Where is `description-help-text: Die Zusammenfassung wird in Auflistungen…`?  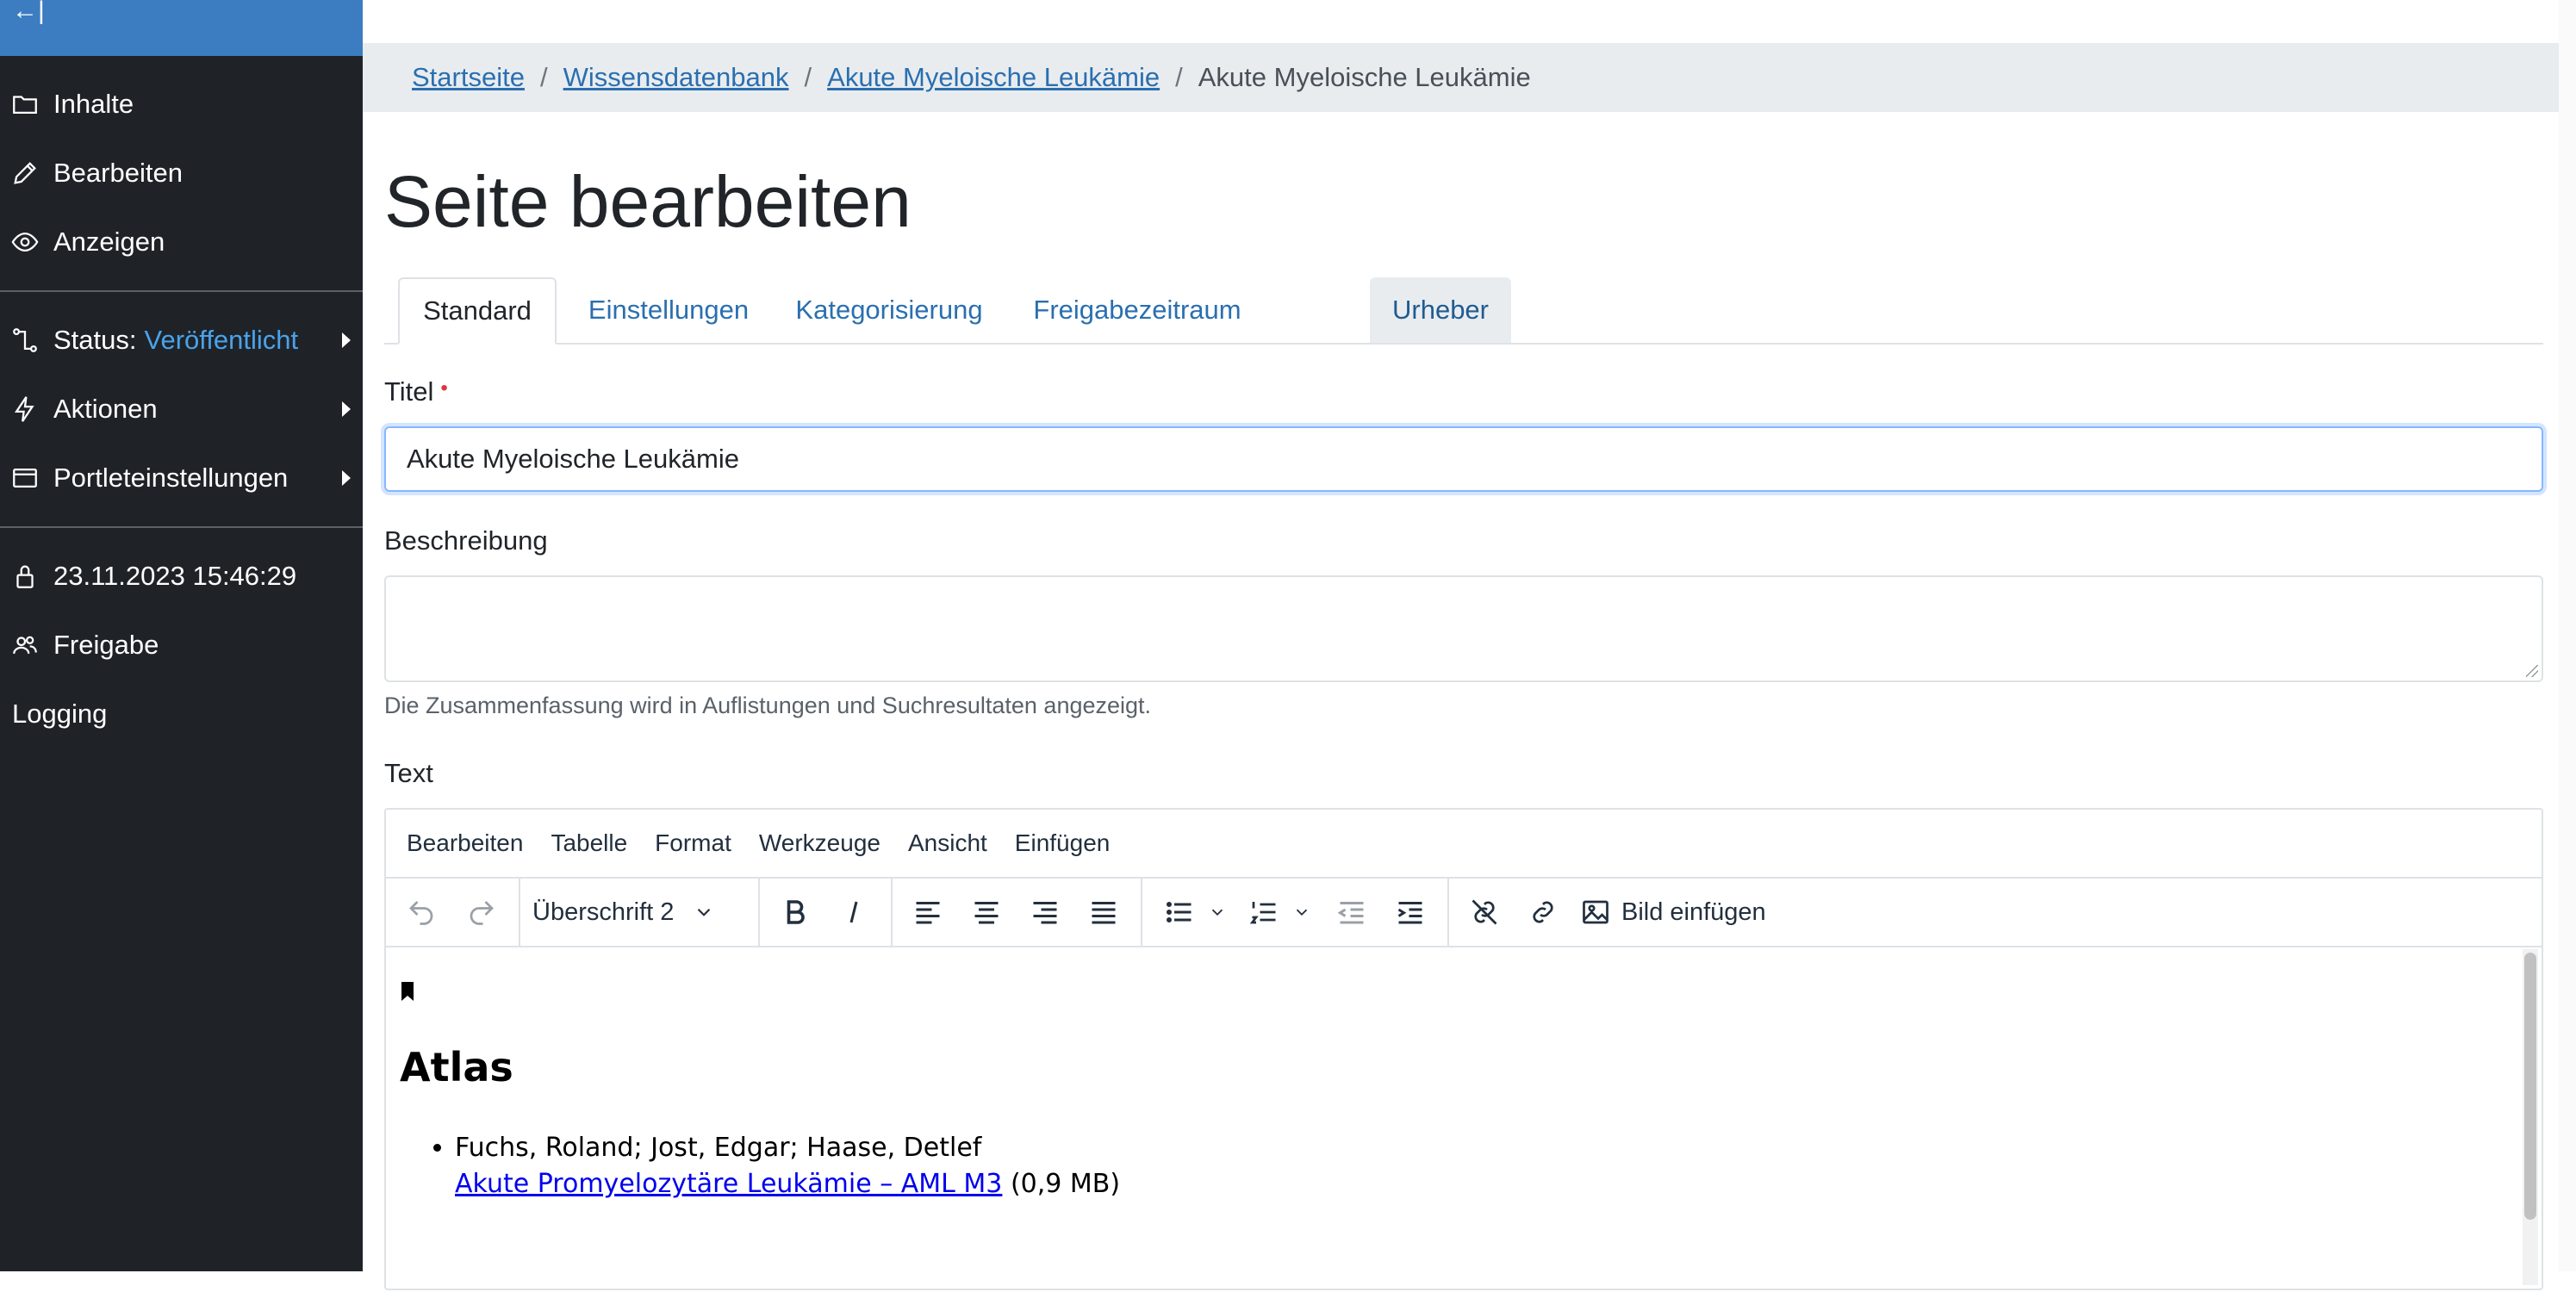
description-help-text: Die Zusammenfassung wird in Auflistungen… is located at coordinates (768, 705).